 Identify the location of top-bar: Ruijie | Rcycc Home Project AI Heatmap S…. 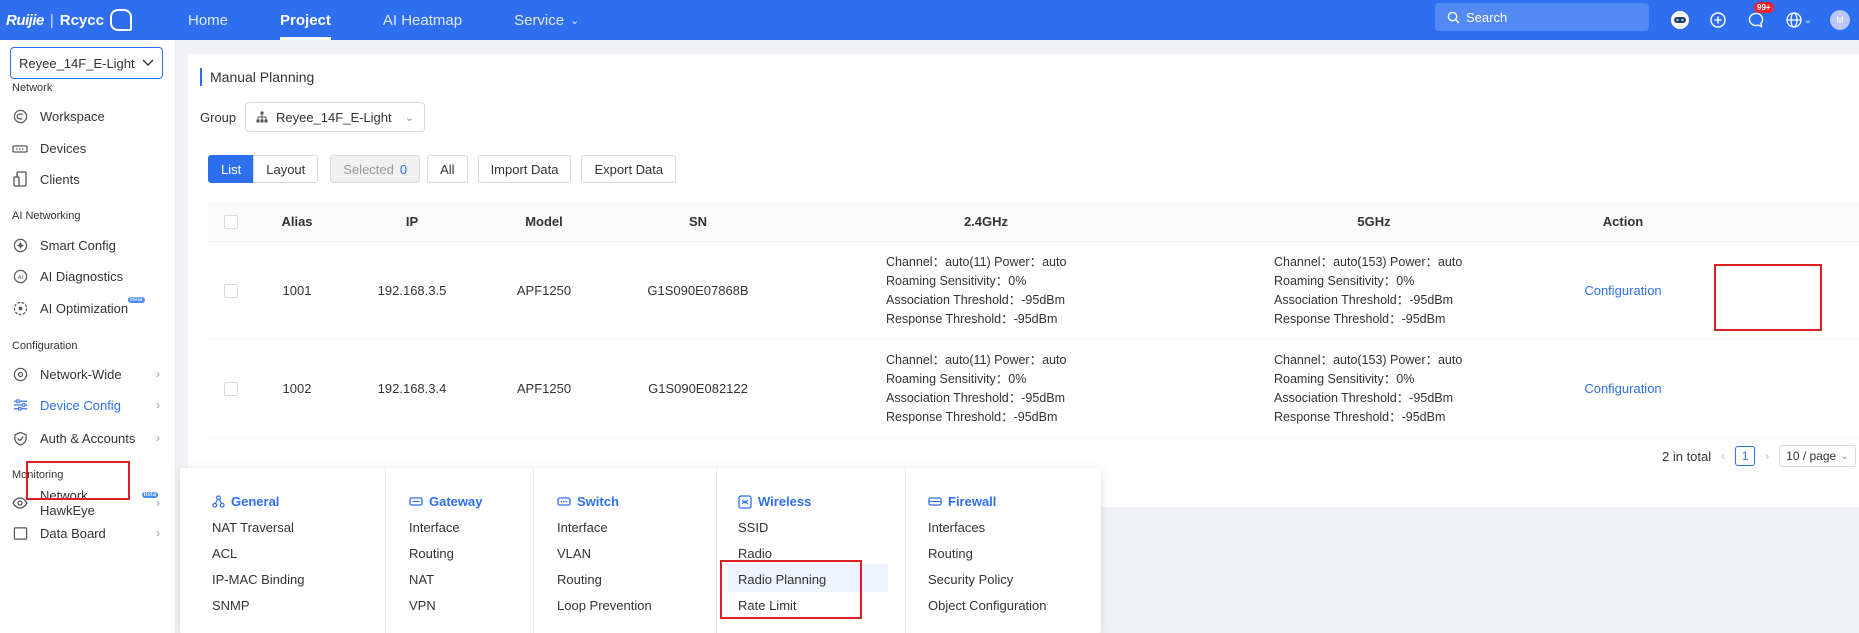
(929, 20).